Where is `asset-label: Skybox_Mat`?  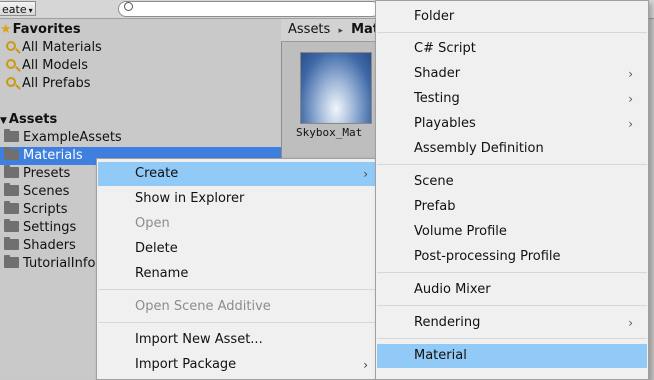
asset-label: Skybox_Mat is located at coordinates (329, 132).